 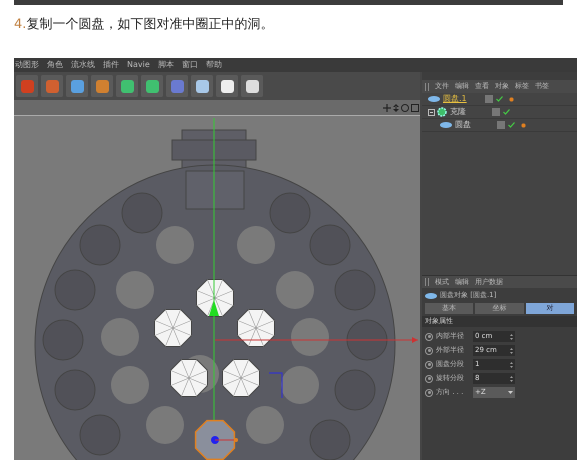 I want to click on menu-item: Navie, so click(x=138, y=65).